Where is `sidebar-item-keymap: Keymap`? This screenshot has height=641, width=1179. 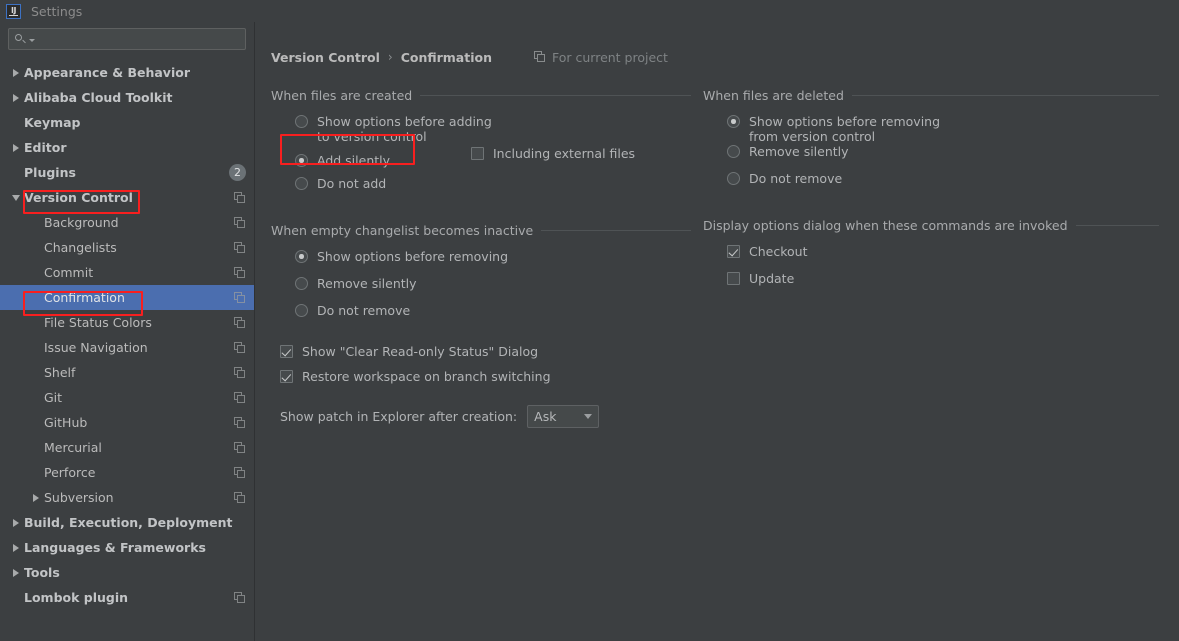 sidebar-item-keymap: Keymap is located at coordinates (127, 122).